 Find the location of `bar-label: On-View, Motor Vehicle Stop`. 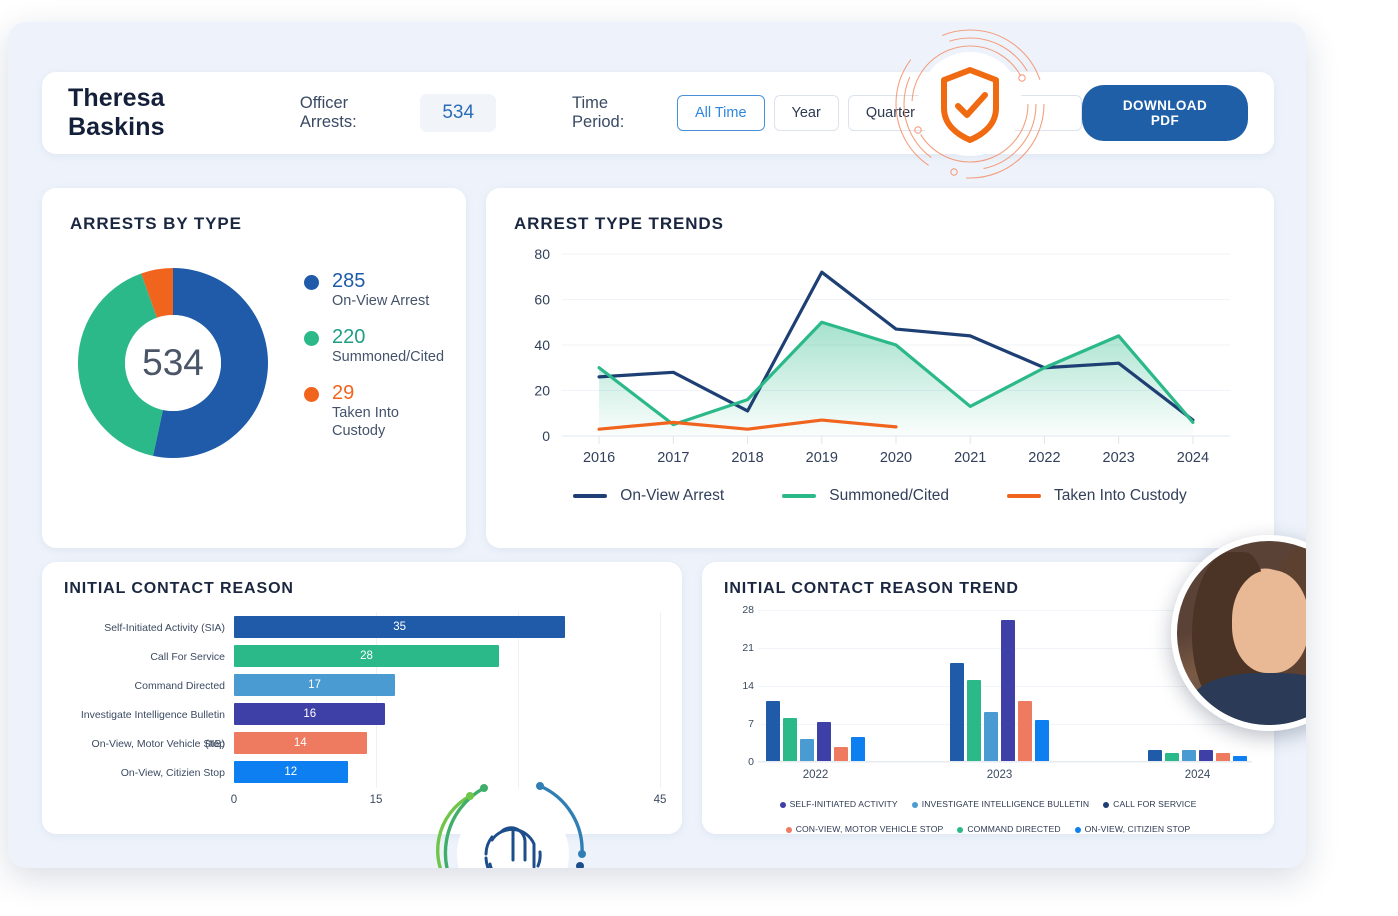

bar-label: On-View, Motor Vehicle Stop is located at coordinates (158, 744).